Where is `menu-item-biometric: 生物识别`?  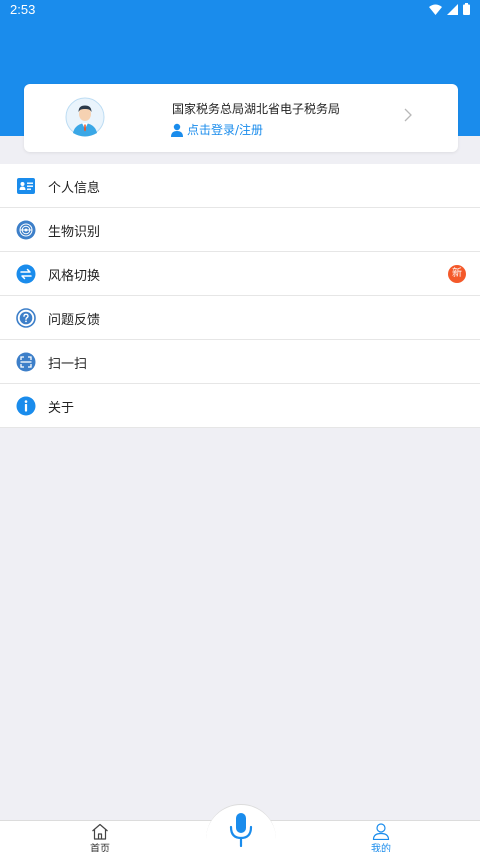 menu-item-biometric: 生物识别 is located at coordinates (240, 230).